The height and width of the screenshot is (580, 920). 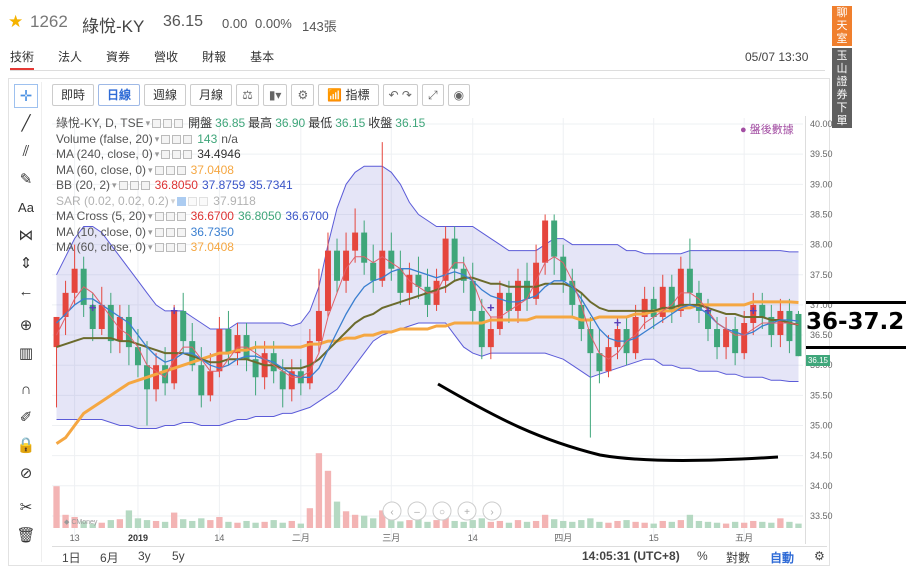 I want to click on legend-ma240: MA (240, close, 0) ▾ 34.4946, so click(x=240, y=155).